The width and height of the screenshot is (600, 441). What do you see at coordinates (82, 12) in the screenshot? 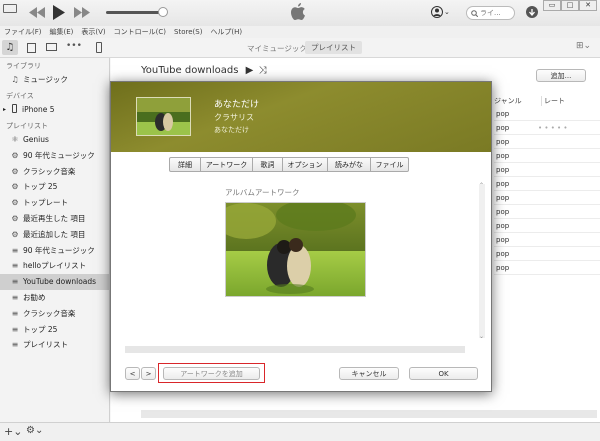
I see `fast-forward-icon` at bounding box center [82, 12].